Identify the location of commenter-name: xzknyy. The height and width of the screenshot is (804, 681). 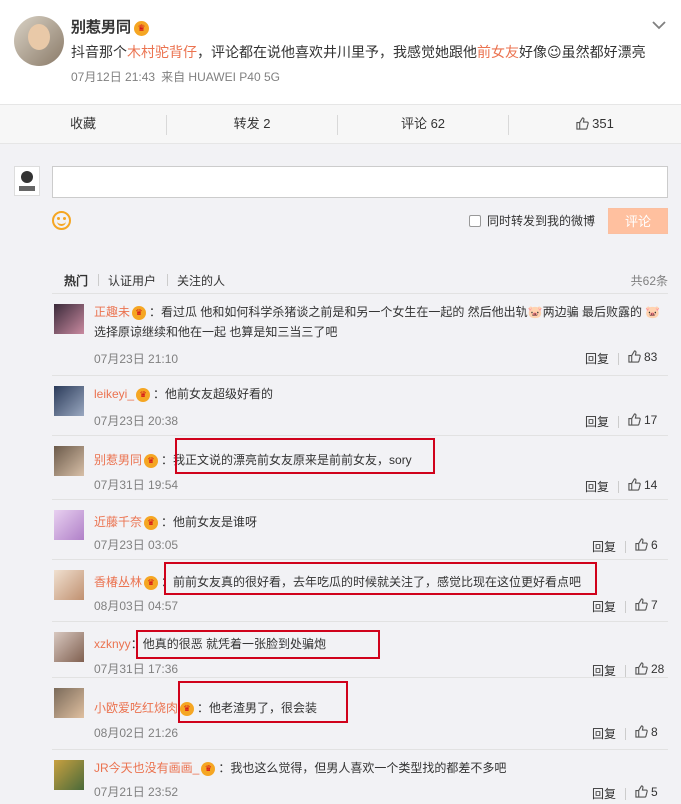
(112, 644).